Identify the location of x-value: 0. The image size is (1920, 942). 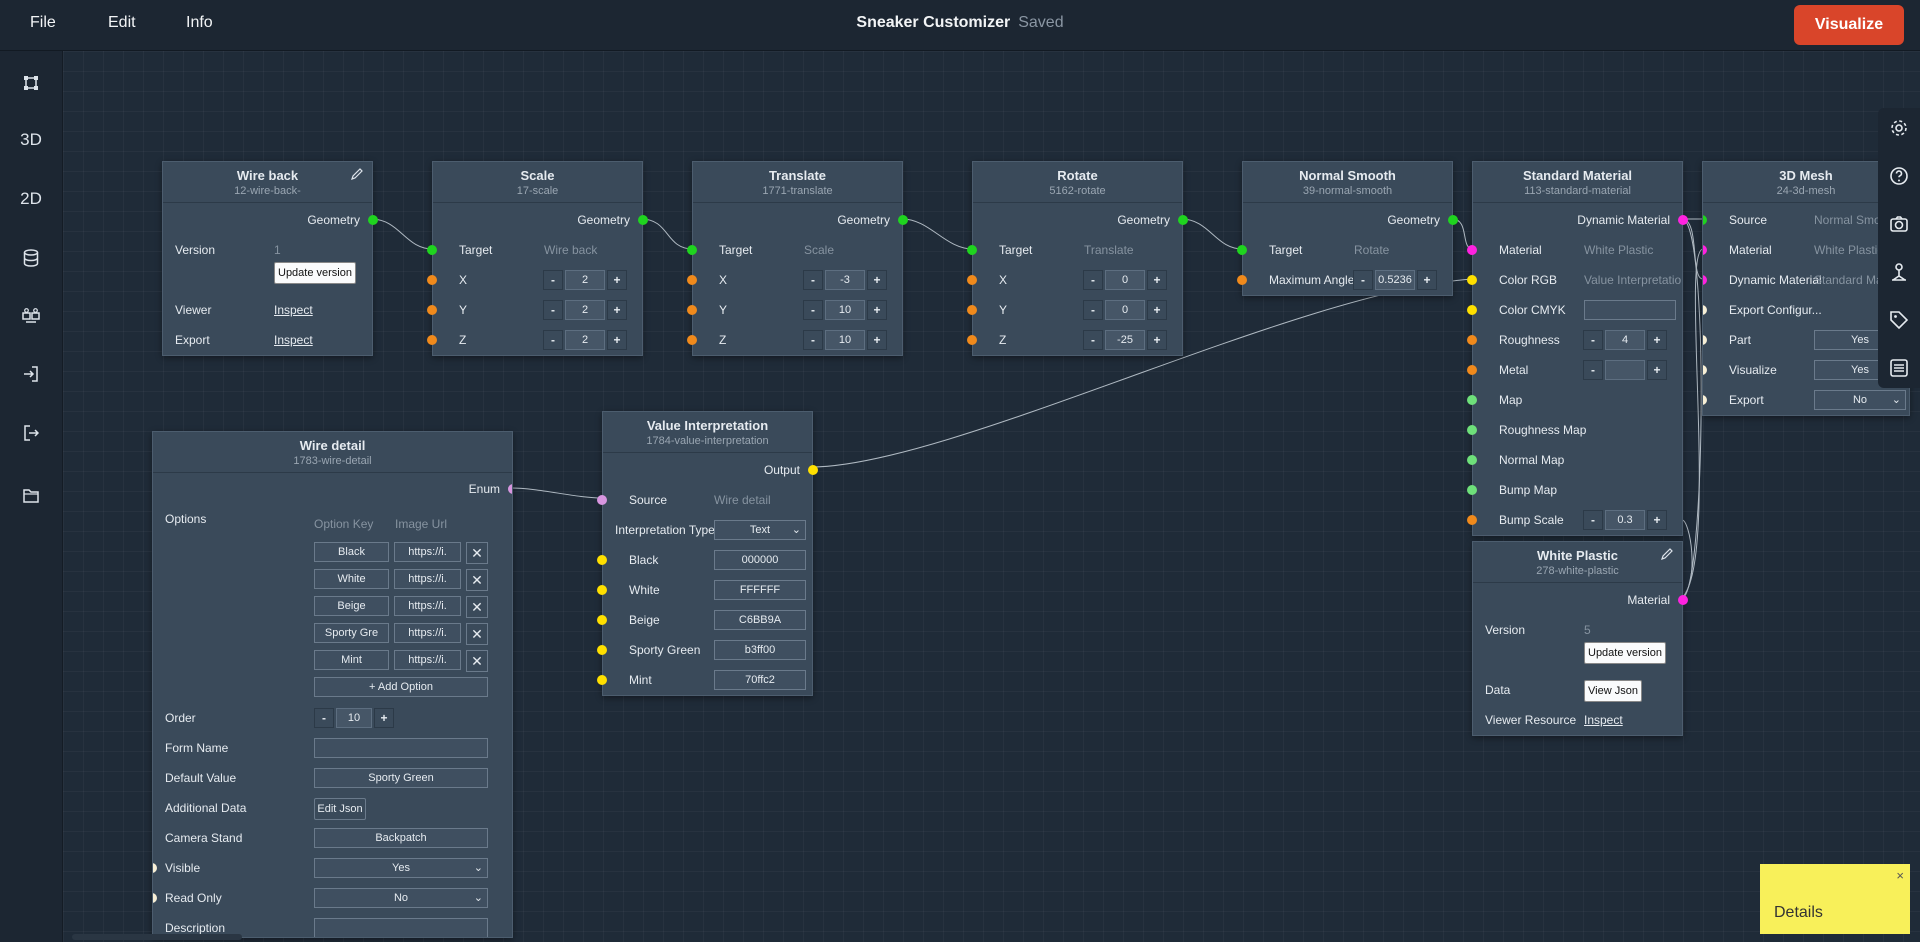
(1125, 280).